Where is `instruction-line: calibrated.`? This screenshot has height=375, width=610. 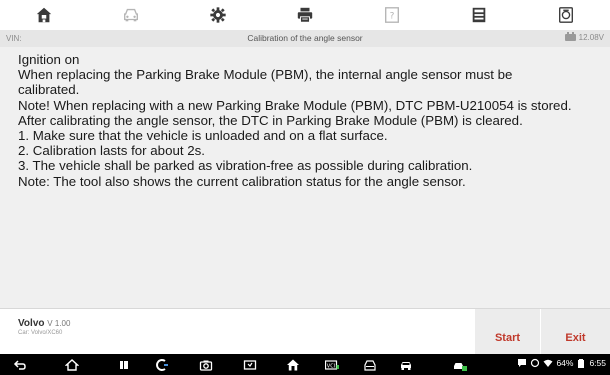
instruction-line: calibrated. is located at coordinates (49, 90).